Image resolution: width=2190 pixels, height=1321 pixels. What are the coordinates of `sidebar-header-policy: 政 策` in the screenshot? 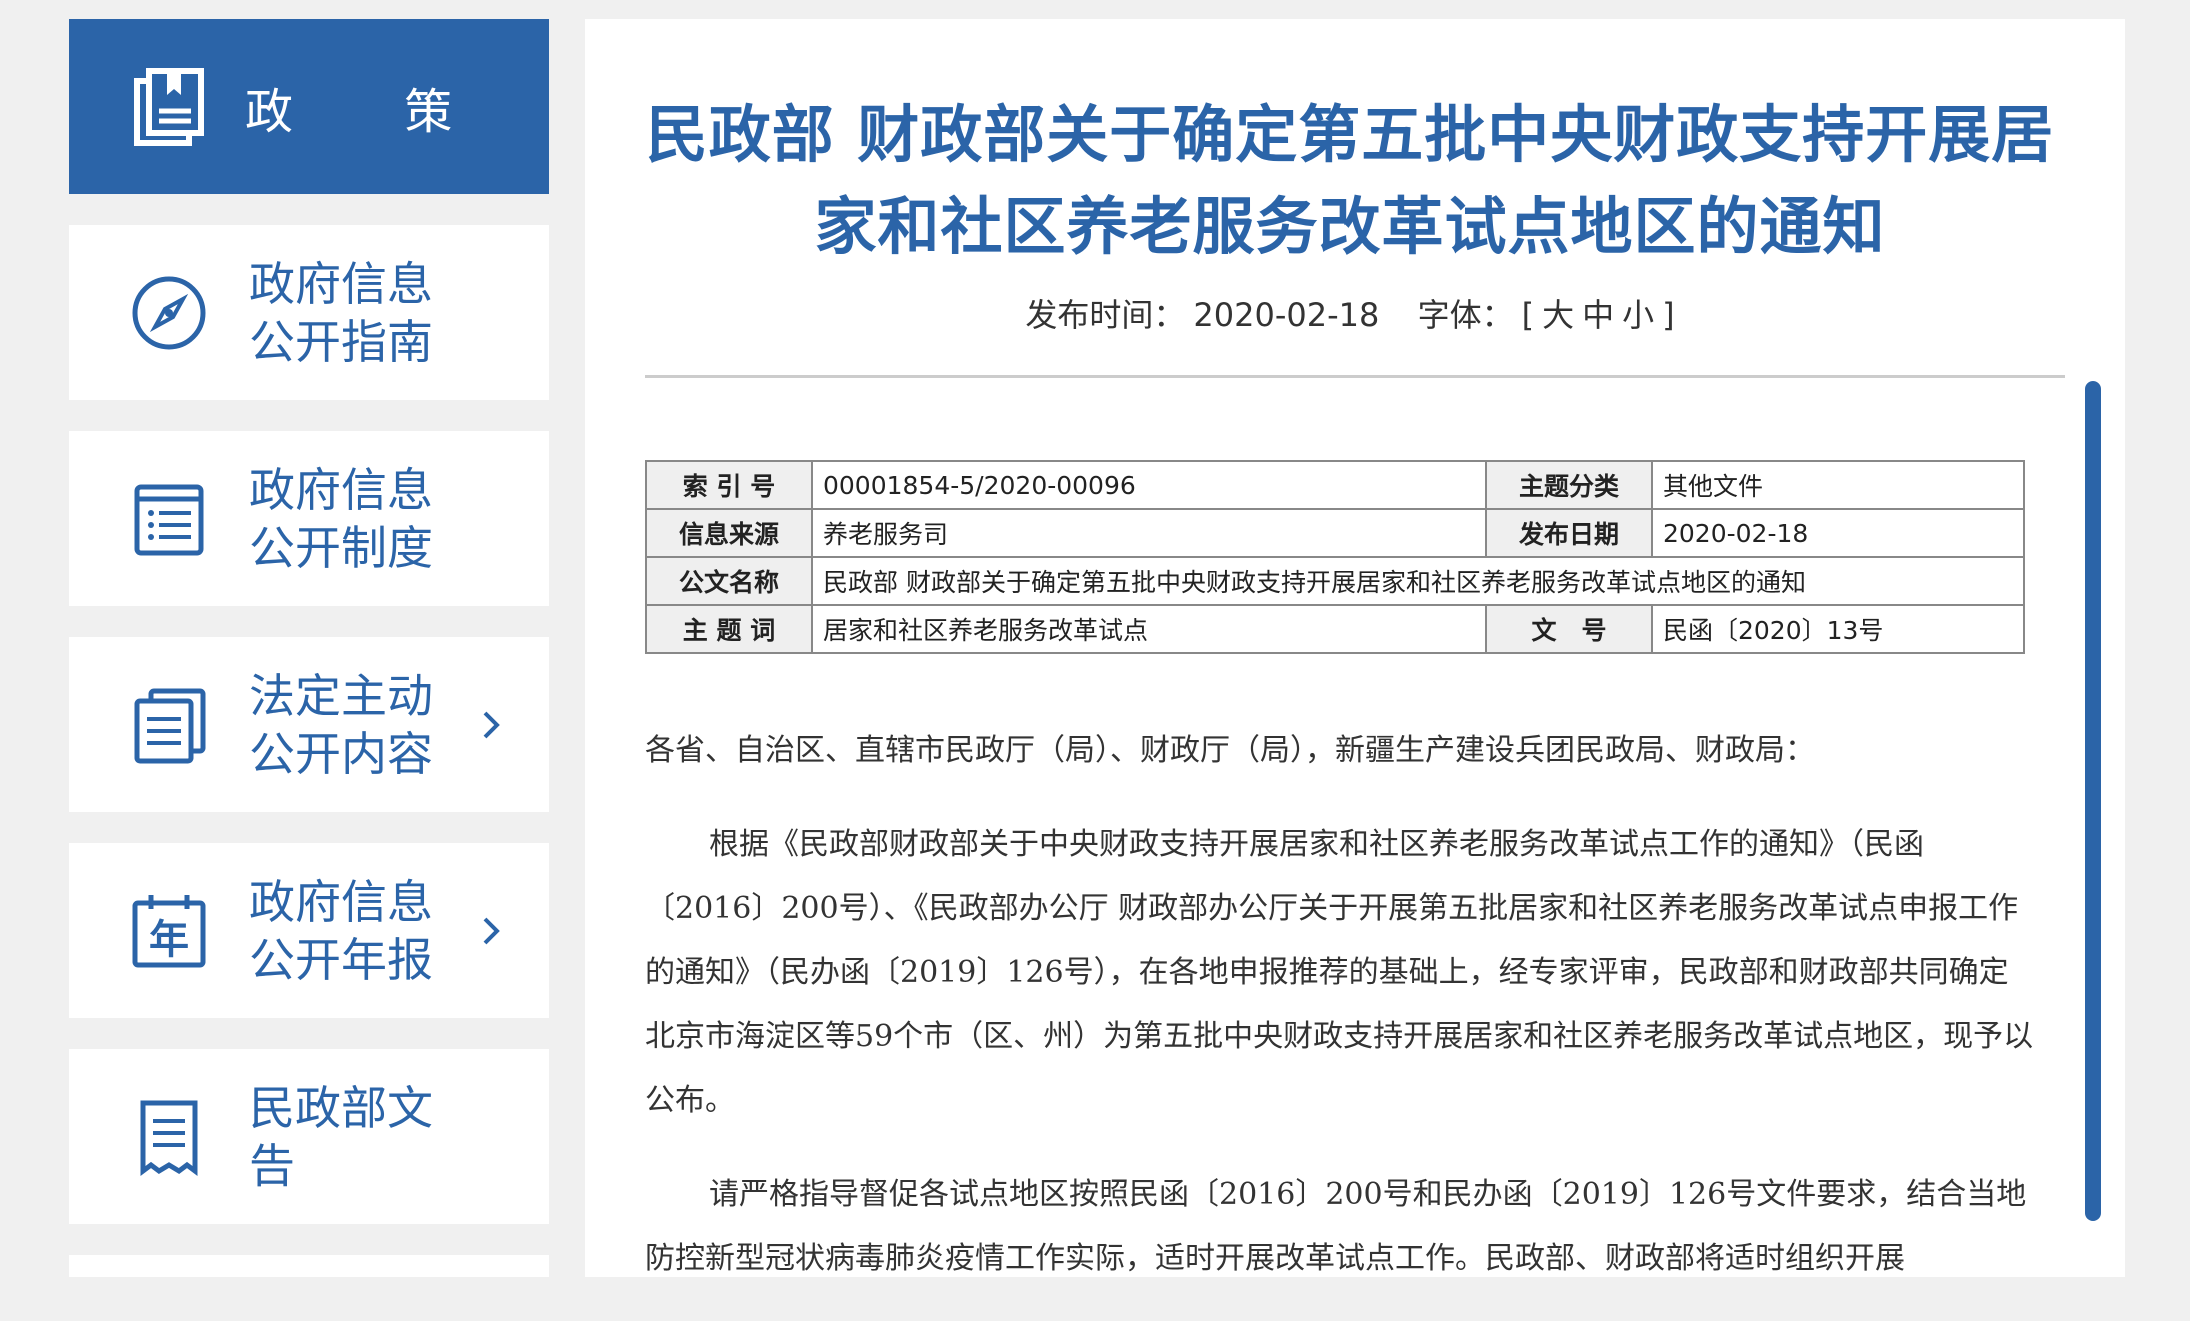 It's located at (309, 106).